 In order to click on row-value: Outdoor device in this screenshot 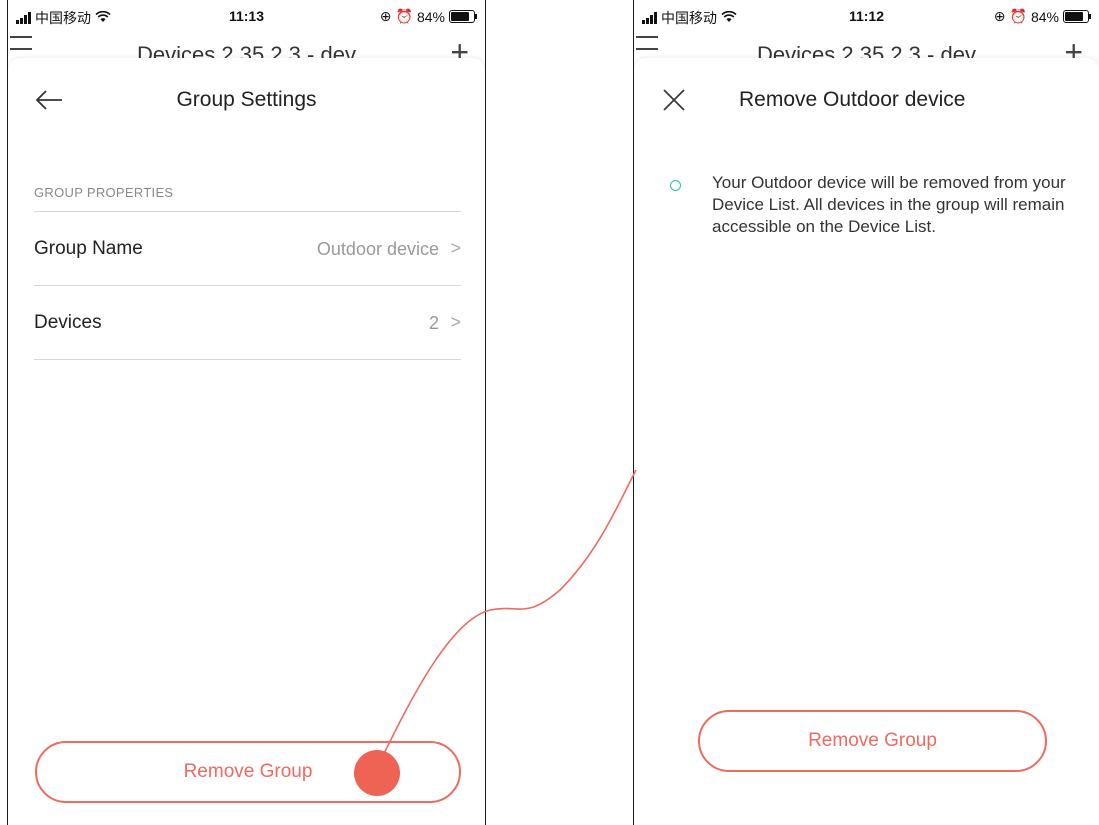, I will do `click(377, 249)`.